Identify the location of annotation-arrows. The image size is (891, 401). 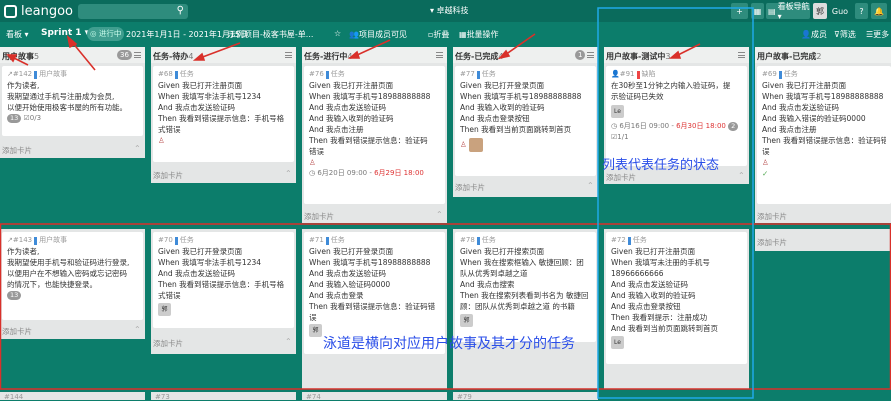
(353, 52).